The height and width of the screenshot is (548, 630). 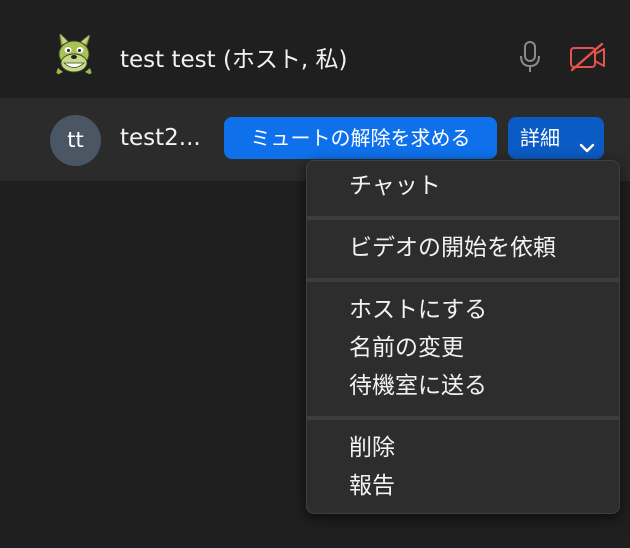 I want to click on menu-item-remove: 削除, so click(x=372, y=448).